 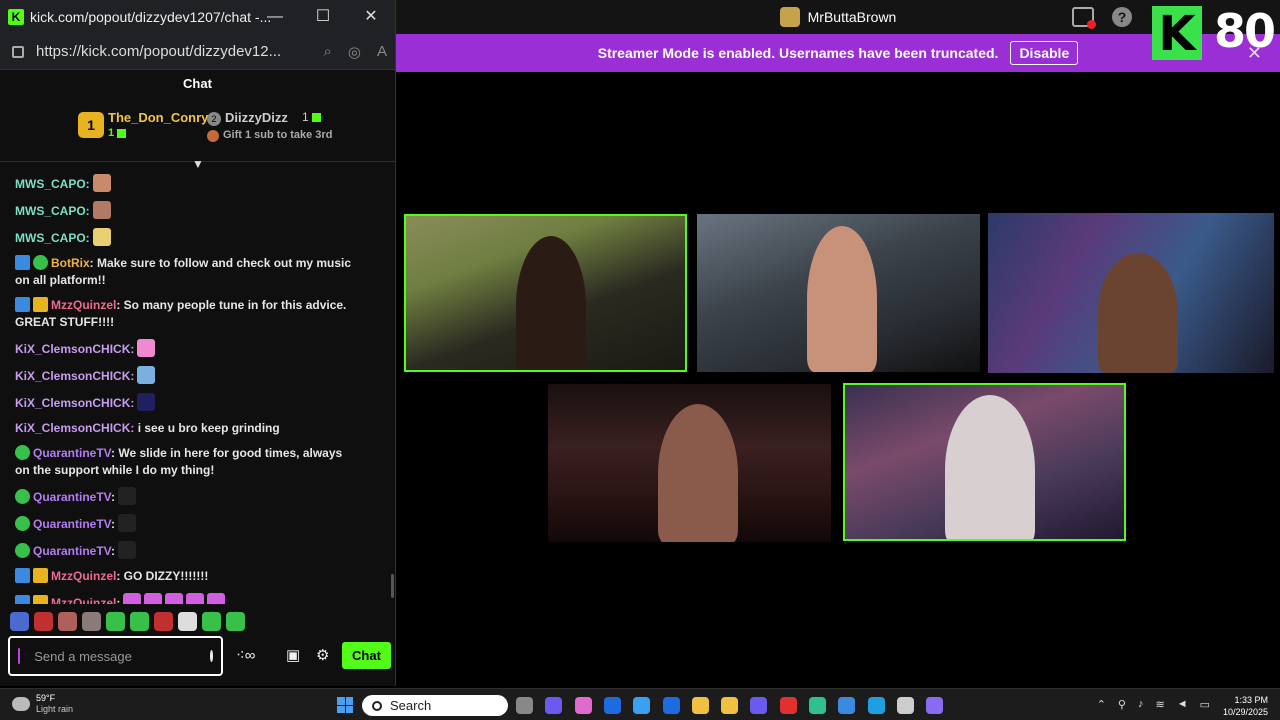 I want to click on chat-scrollbar, so click(x=392, y=586).